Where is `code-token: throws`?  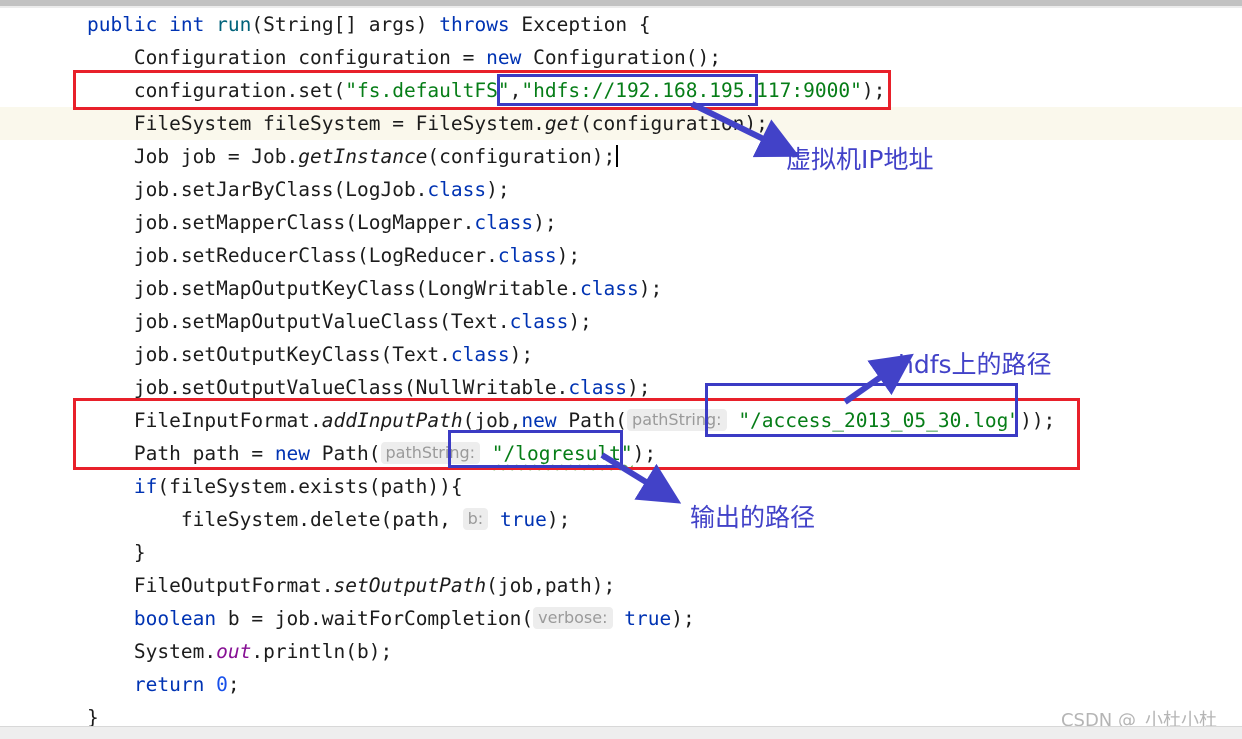 code-token: throws is located at coordinates (474, 24).